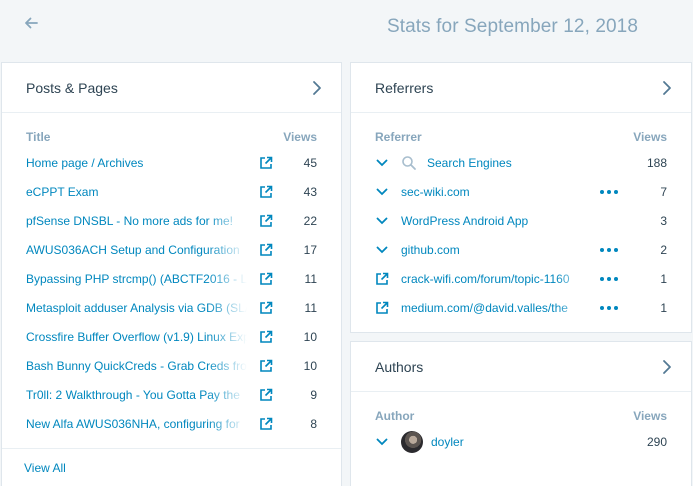 Image resolution: width=693 pixels, height=486 pixels. What do you see at coordinates (656, 441) in the screenshot?
I see `views-count: 290` at bounding box center [656, 441].